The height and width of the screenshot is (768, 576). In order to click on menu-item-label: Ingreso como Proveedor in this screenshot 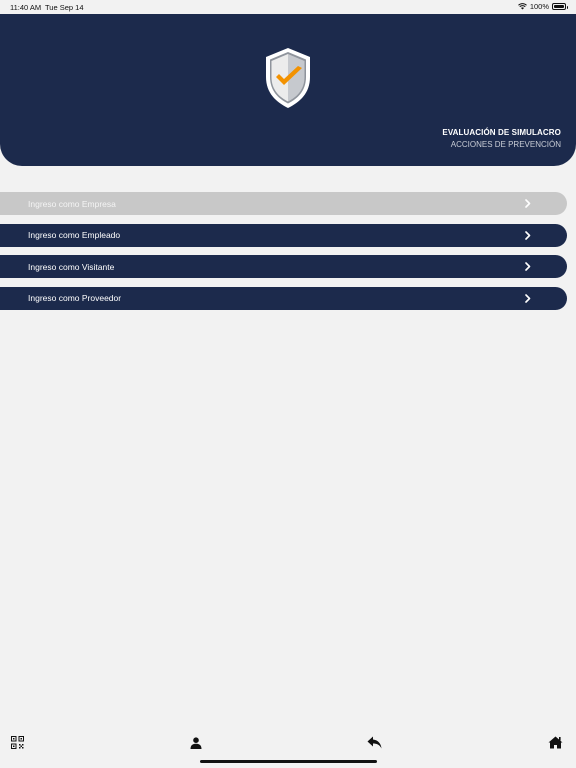, I will do `click(75, 298)`.